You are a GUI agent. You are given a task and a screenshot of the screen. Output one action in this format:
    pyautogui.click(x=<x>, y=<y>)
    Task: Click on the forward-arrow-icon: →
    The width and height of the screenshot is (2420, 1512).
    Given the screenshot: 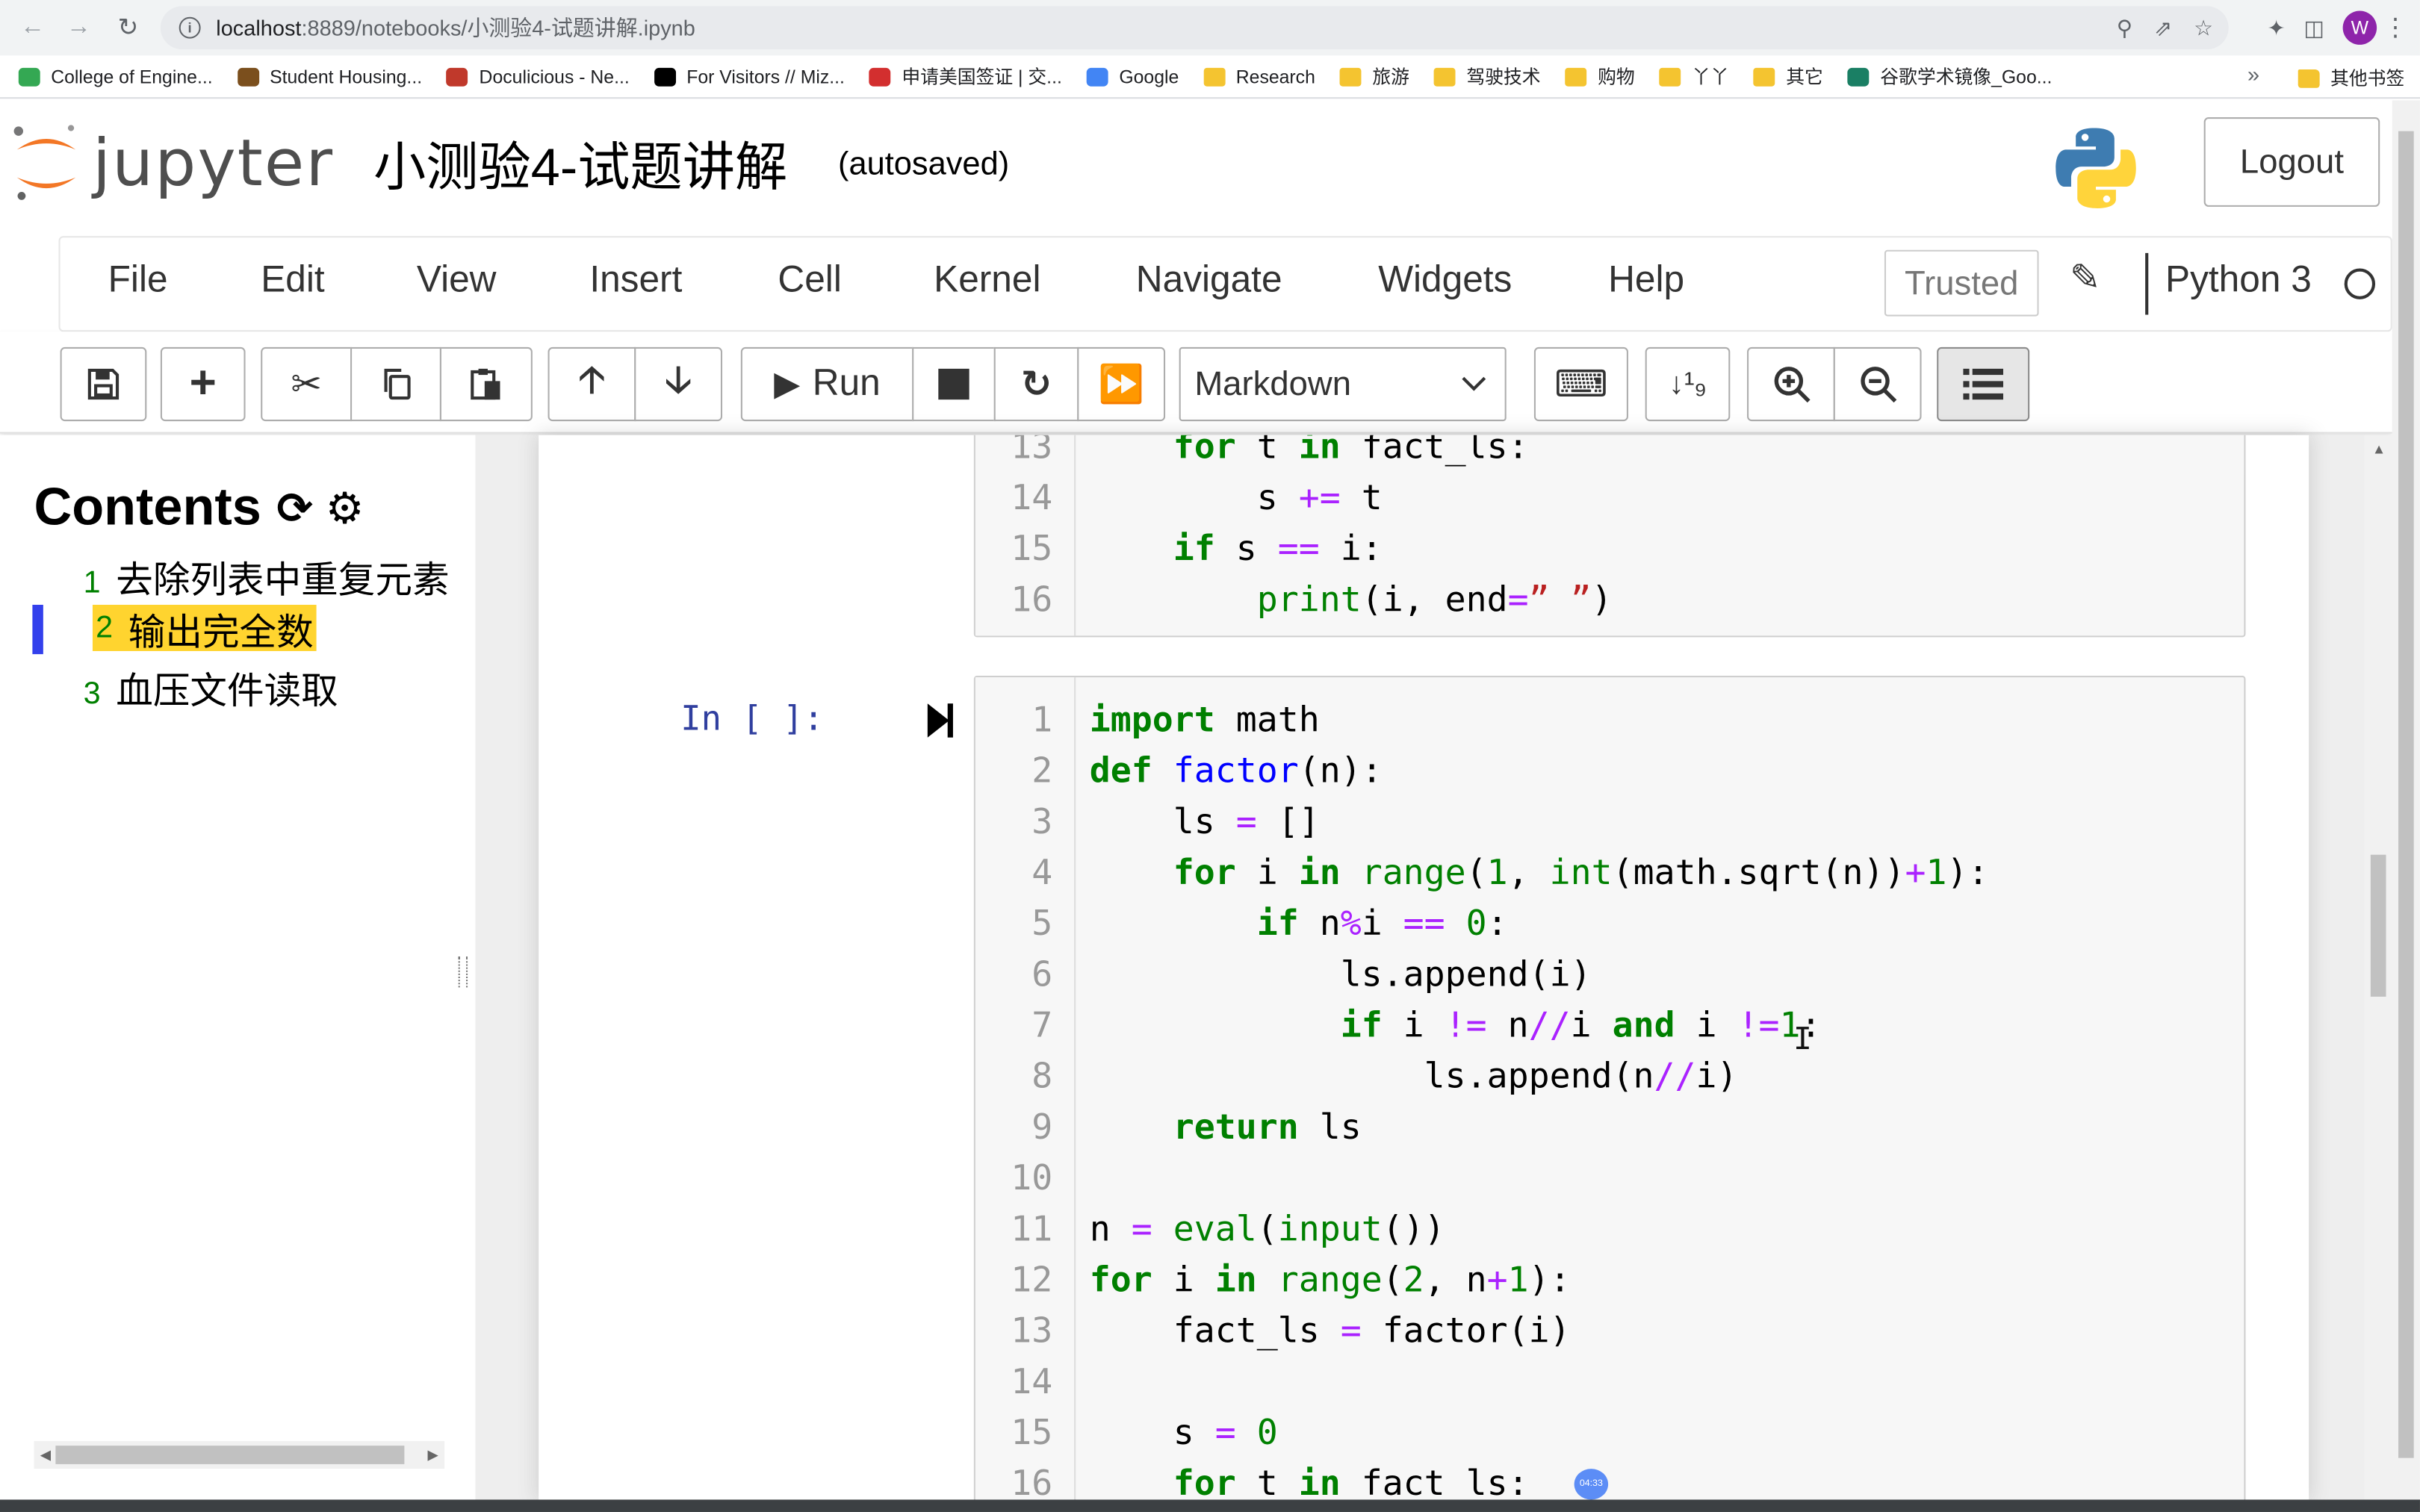 What is the action you would take?
    pyautogui.click(x=78, y=27)
    